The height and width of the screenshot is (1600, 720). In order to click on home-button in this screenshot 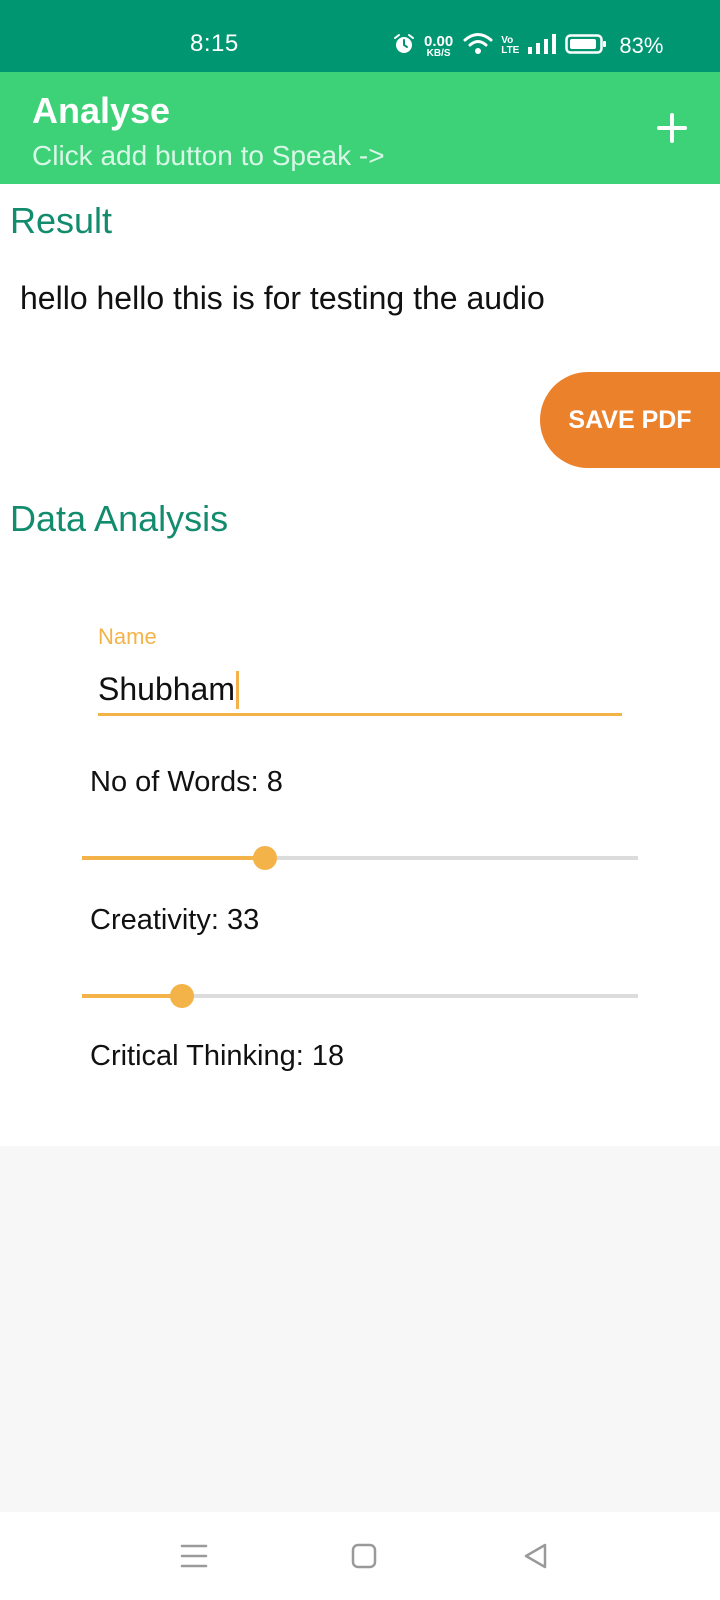, I will do `click(364, 1556)`.